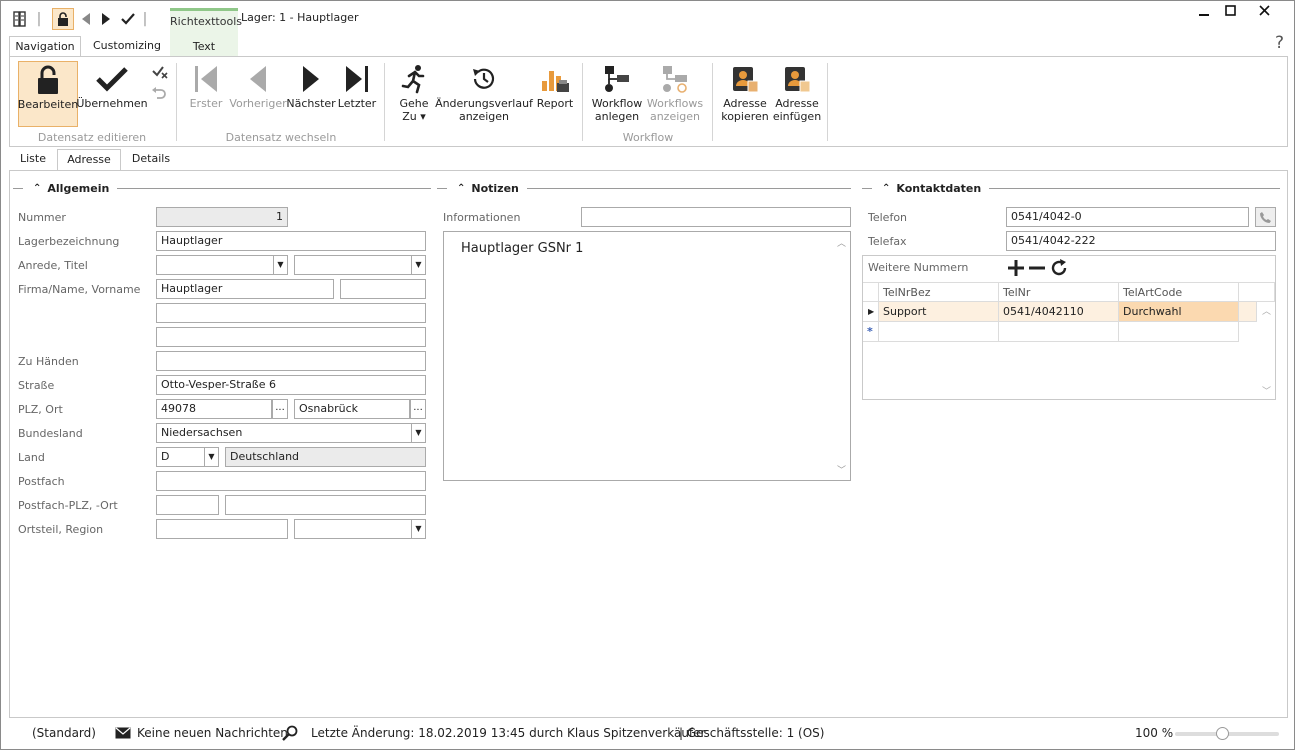 Image resolution: width=1295 pixels, height=750 pixels. Describe the element at coordinates (939, 312) in the screenshot. I see `table-cell-telnrbez: Support` at that location.